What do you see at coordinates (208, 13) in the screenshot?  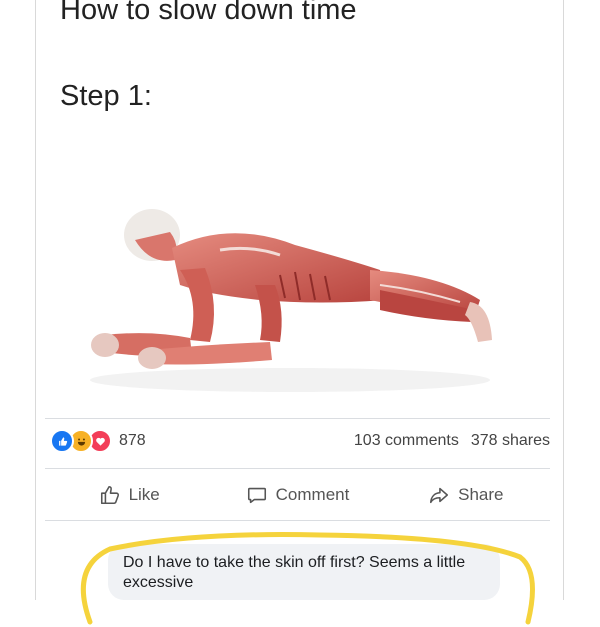 I see `post-title: How to slow down time` at bounding box center [208, 13].